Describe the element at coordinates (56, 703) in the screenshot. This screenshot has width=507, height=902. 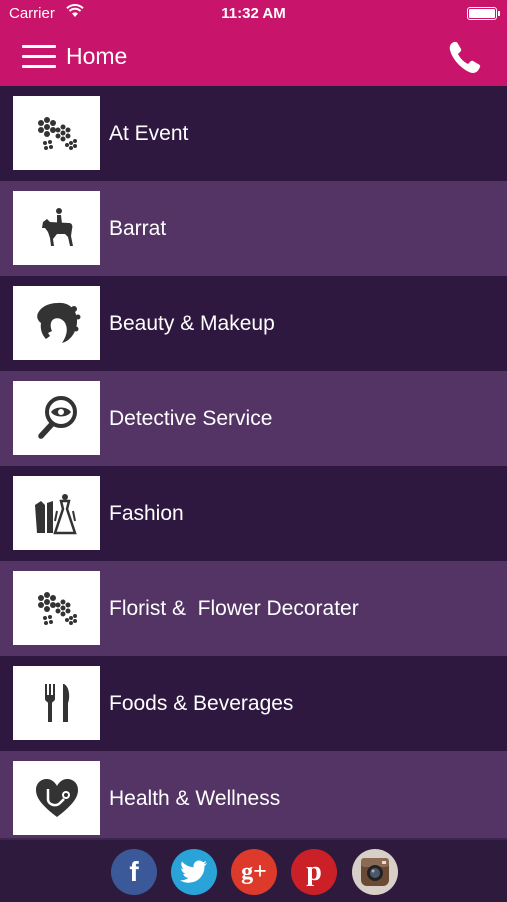
I see `fork-knife-icon` at that location.